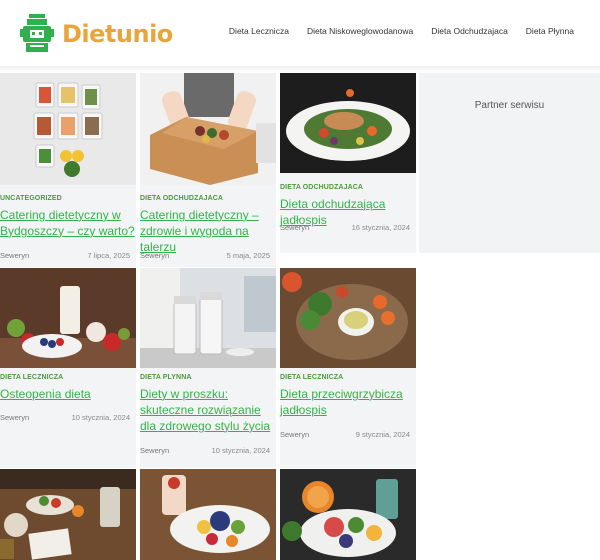 This screenshot has width=600, height=560. Describe the element at coordinates (380, 227) in the screenshot. I see `post-date: 16 stycznia, 2024` at that location.